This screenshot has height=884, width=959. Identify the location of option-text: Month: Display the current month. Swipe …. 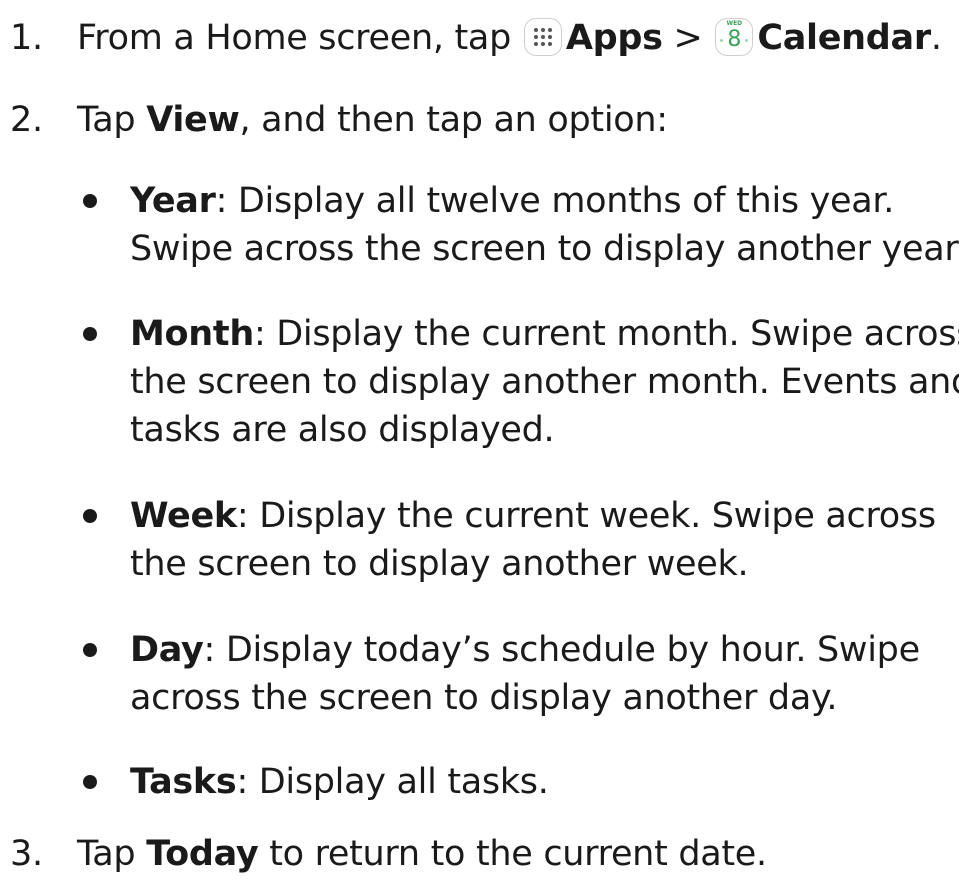
(544, 382).